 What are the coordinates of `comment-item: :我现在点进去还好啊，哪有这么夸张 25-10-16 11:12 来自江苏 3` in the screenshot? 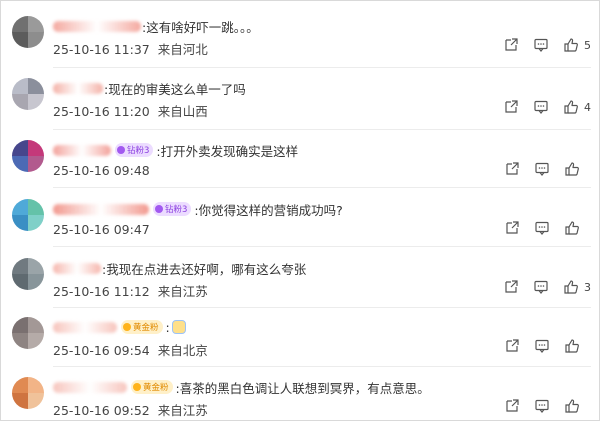 It's located at (300, 288).